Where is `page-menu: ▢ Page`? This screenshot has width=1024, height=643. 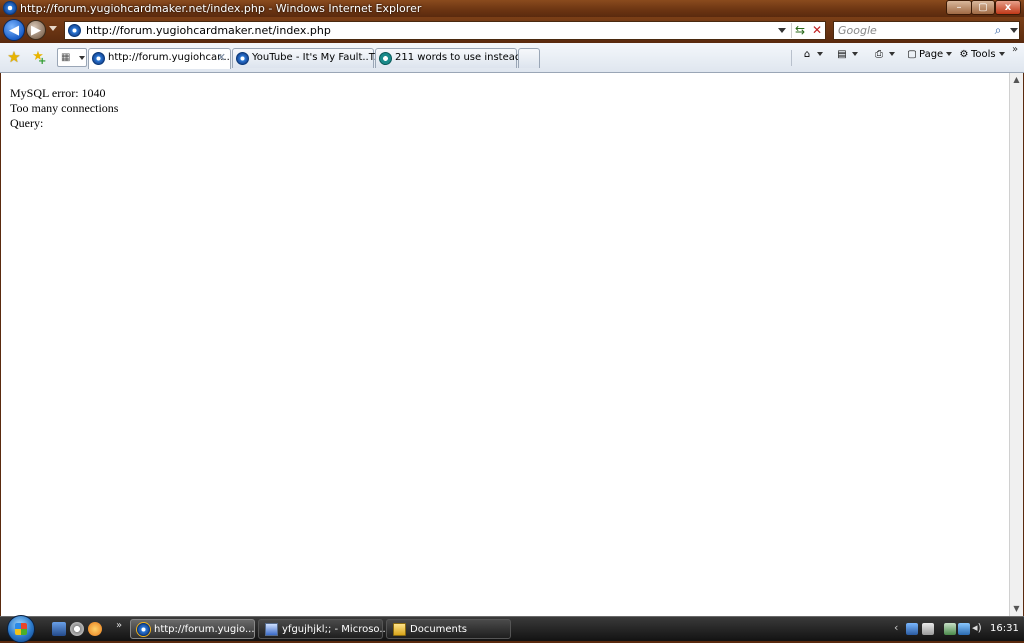
page-menu: ▢ Page is located at coordinates (929, 57).